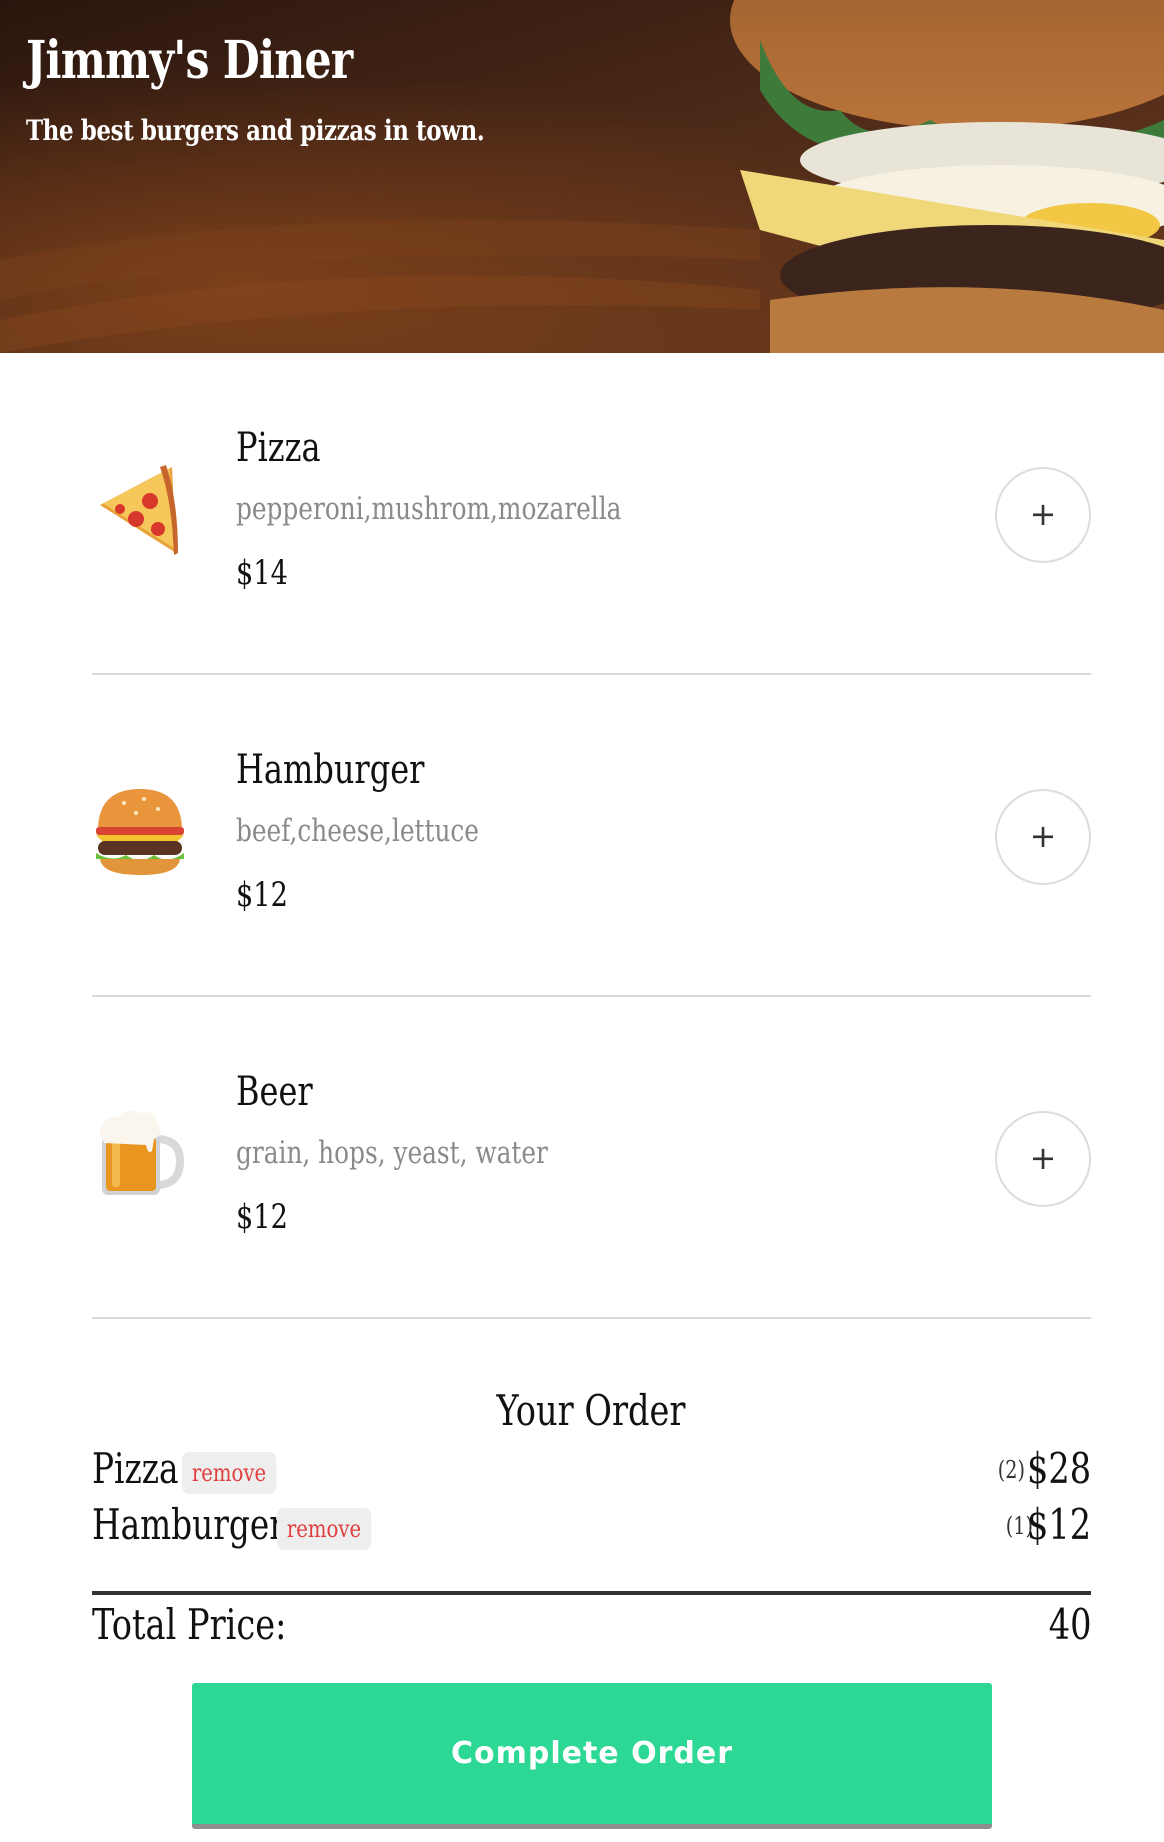  What do you see at coordinates (278, 448) in the screenshot?
I see `menu-item-name: Pizza` at bounding box center [278, 448].